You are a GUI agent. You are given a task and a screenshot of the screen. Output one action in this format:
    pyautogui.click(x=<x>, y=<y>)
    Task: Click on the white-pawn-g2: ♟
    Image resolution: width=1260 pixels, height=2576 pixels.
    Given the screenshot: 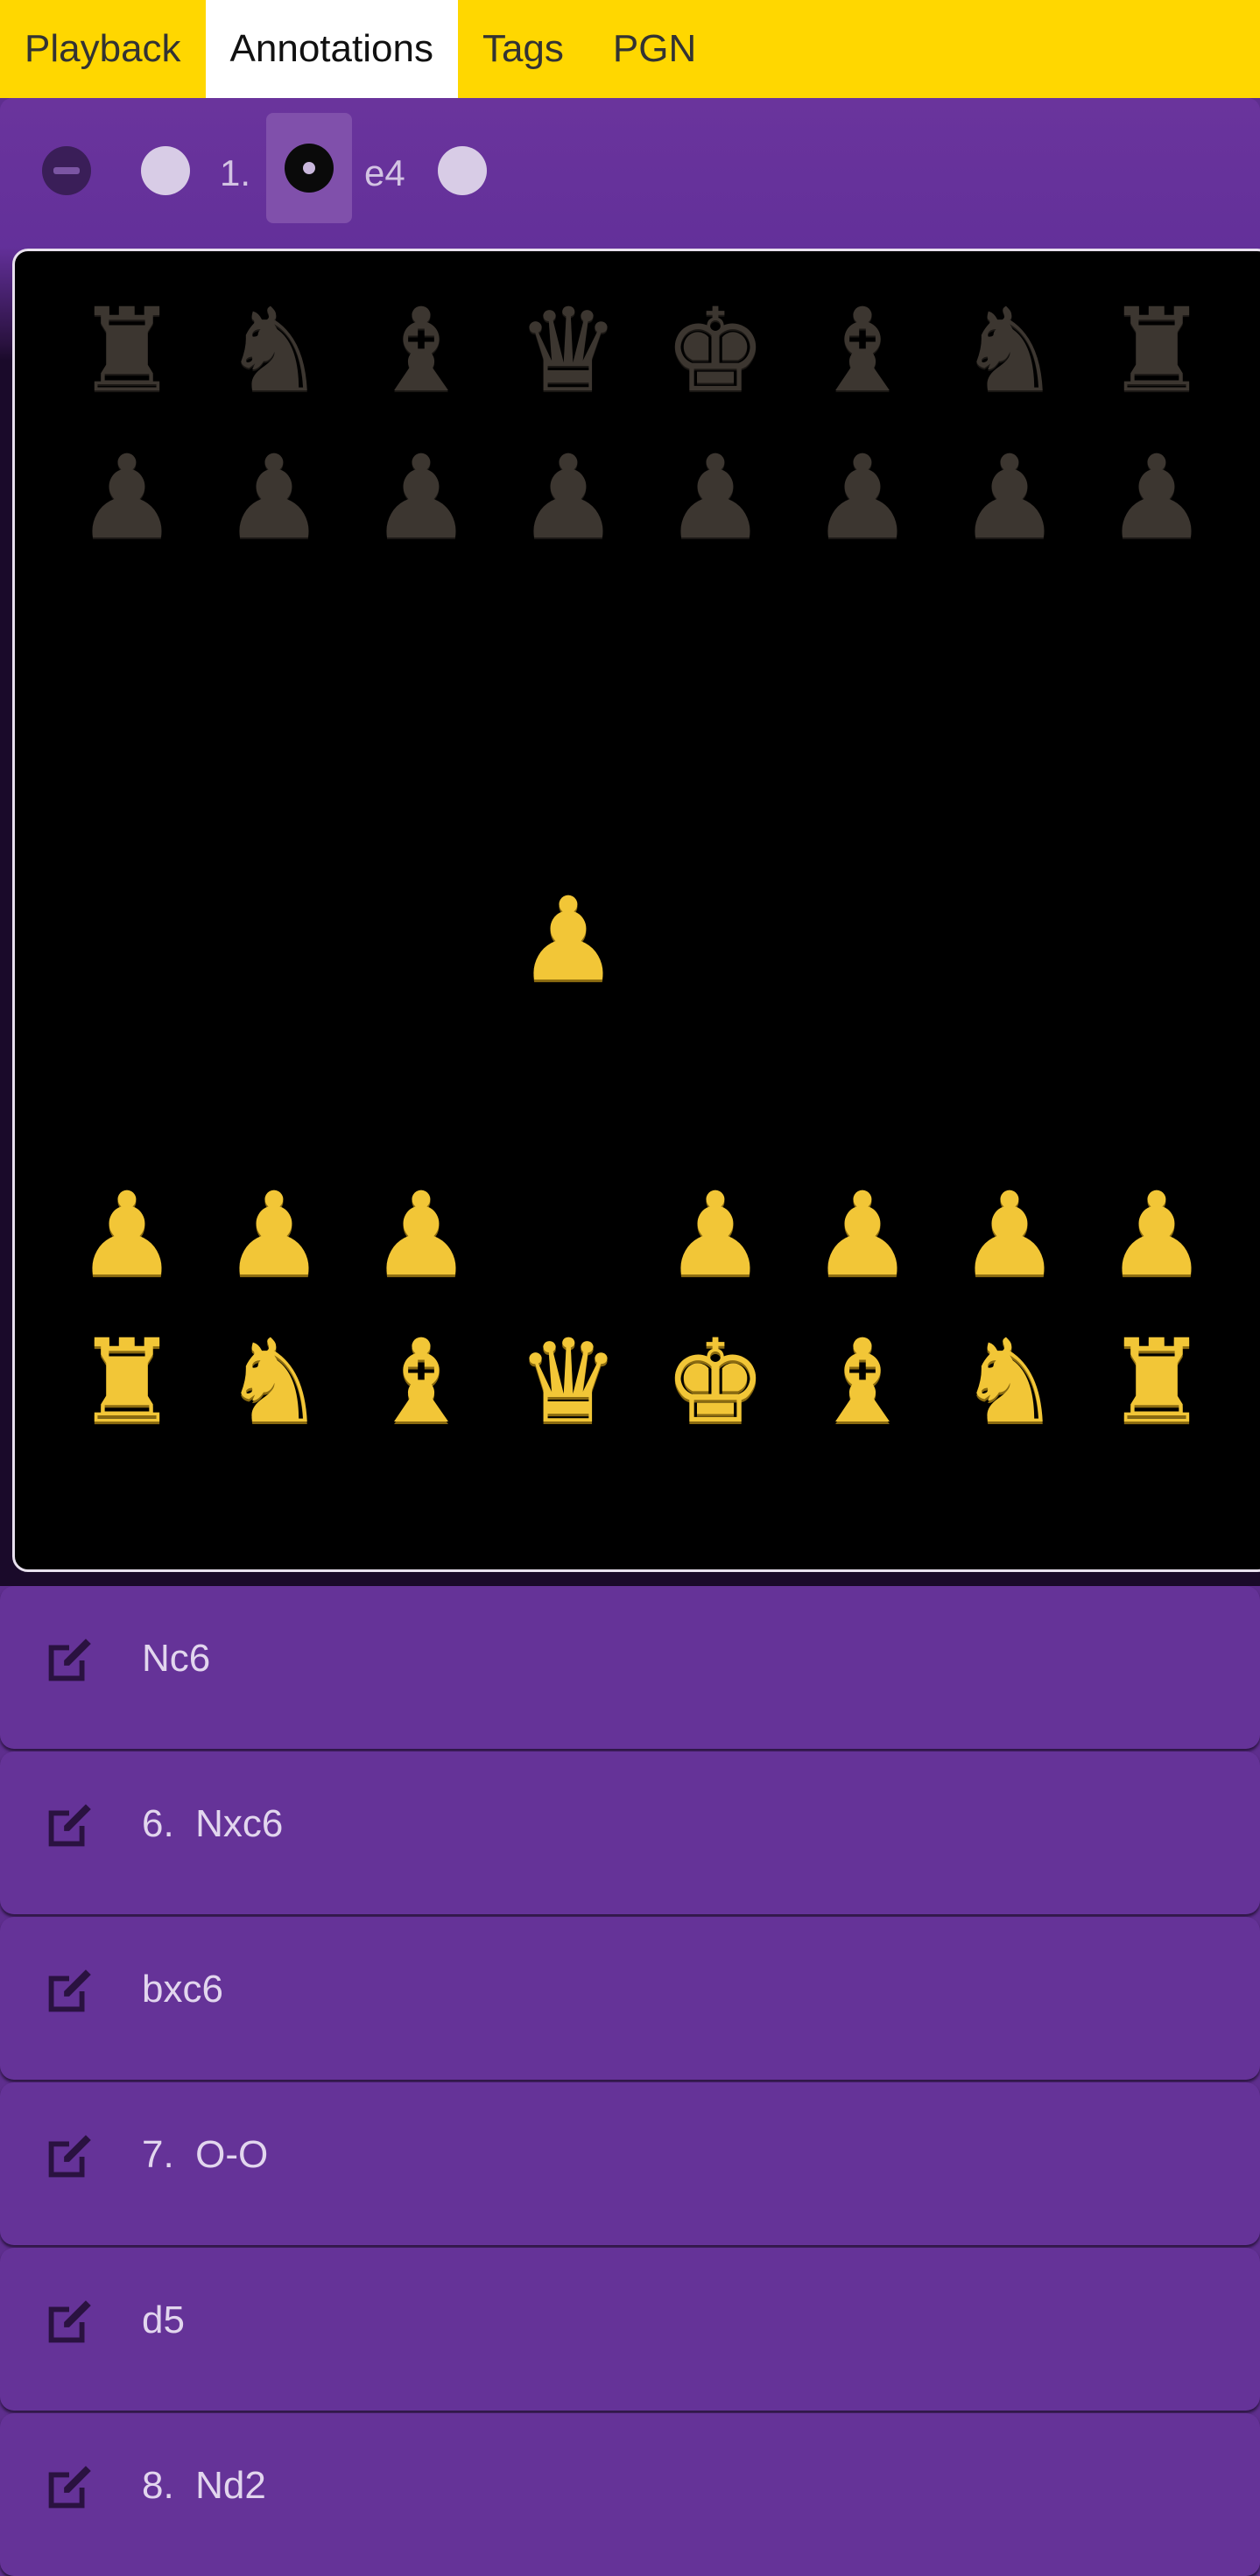 What is the action you would take?
    pyautogui.click(x=1009, y=1236)
    